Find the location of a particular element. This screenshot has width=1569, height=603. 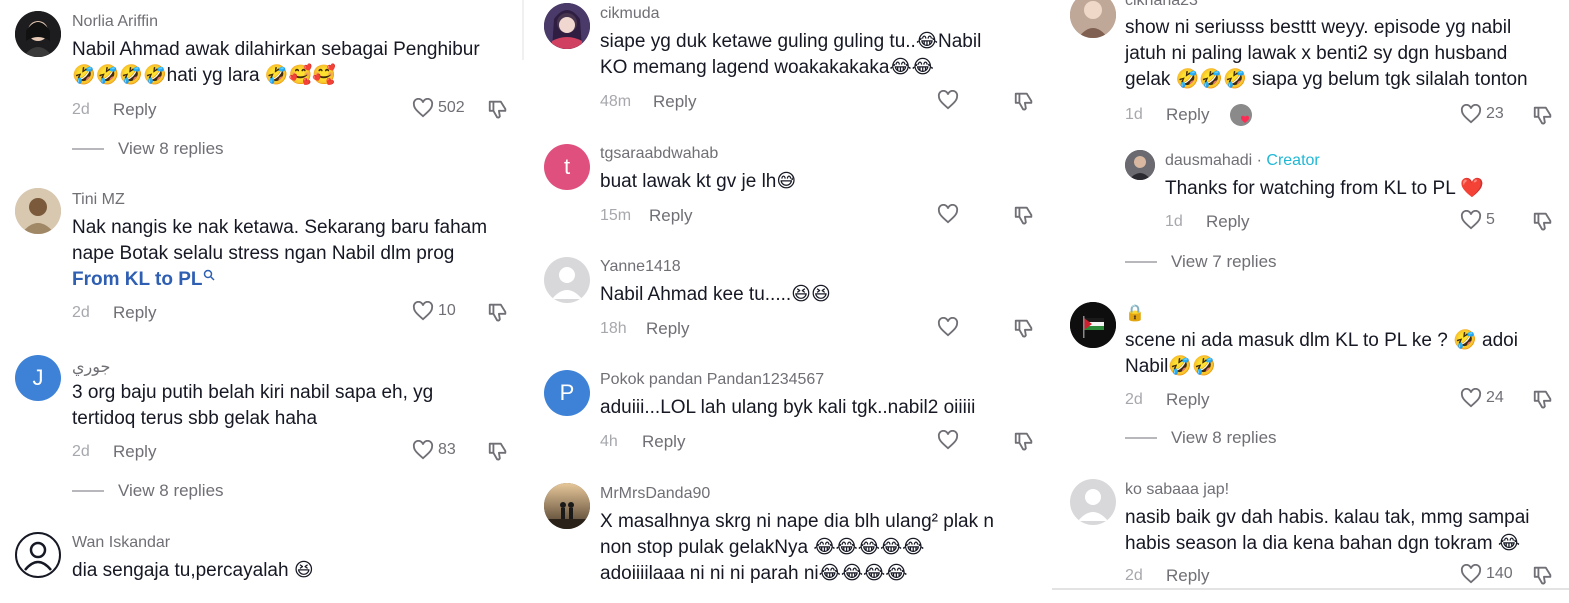

avatar: t is located at coordinates (567, 167).